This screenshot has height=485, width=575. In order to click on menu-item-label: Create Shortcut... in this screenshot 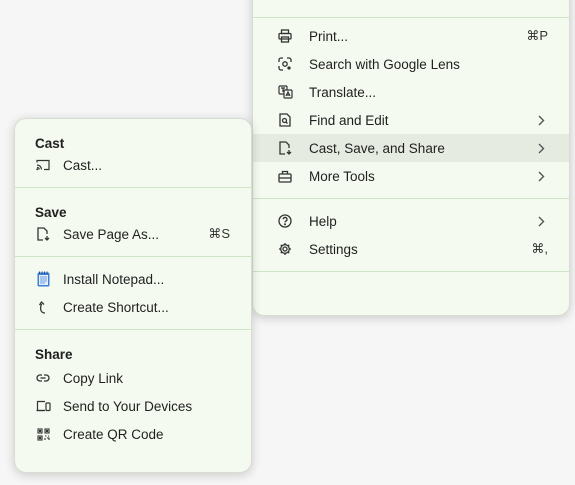, I will do `click(116, 307)`.